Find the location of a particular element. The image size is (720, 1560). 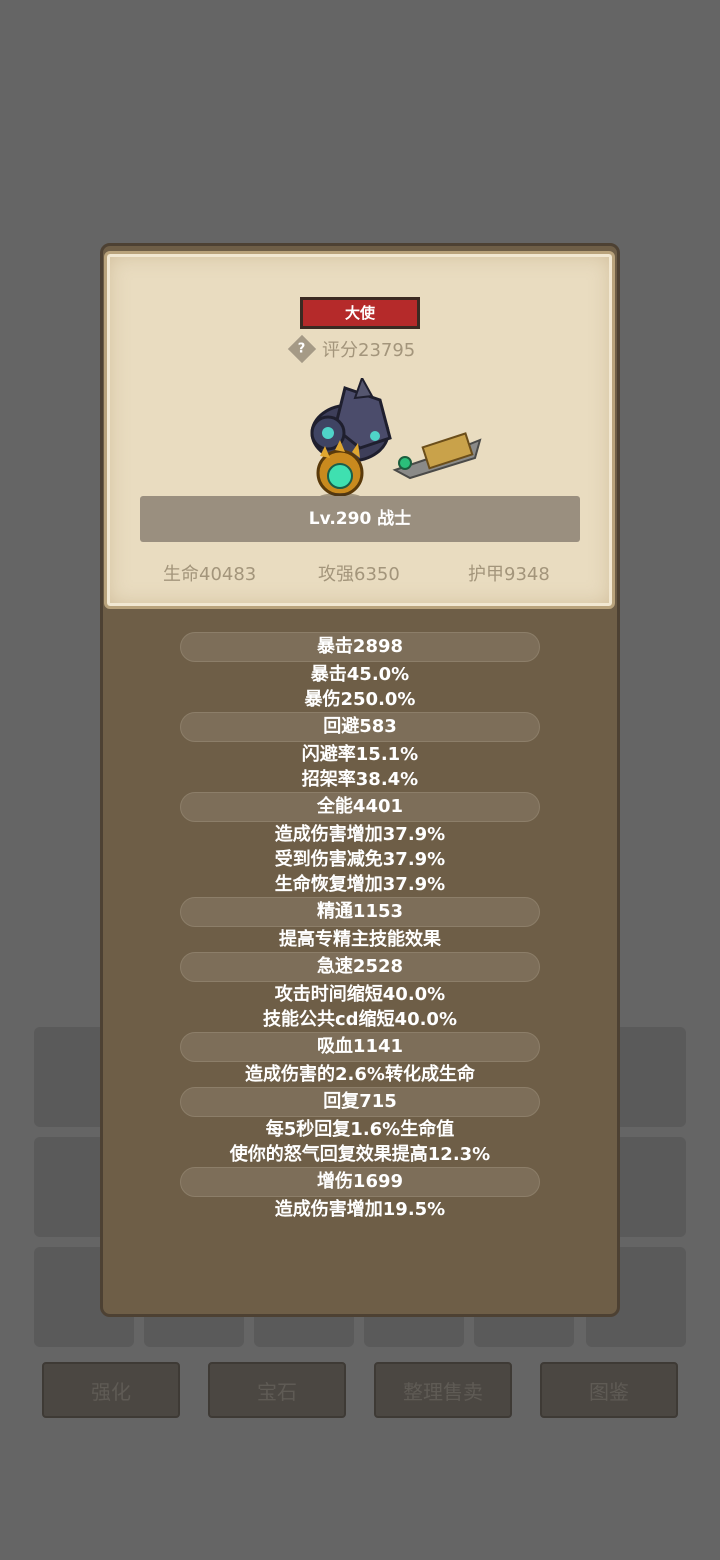

haste-header: 急速2528 is located at coordinates (360, 967).